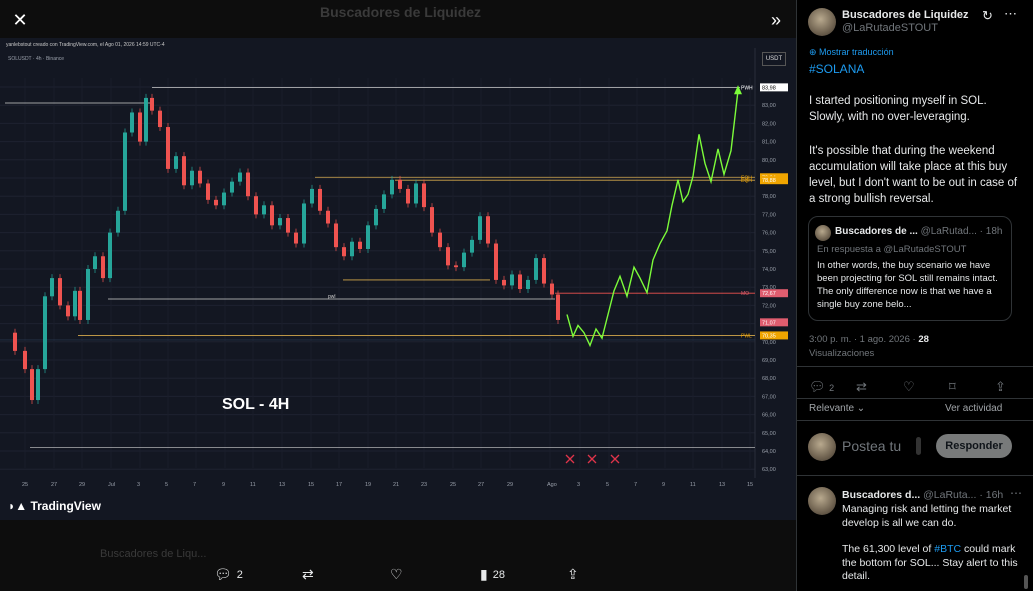  Describe the element at coordinates (769, 270) in the screenshot. I see `y-tick-label: 74,00` at that location.